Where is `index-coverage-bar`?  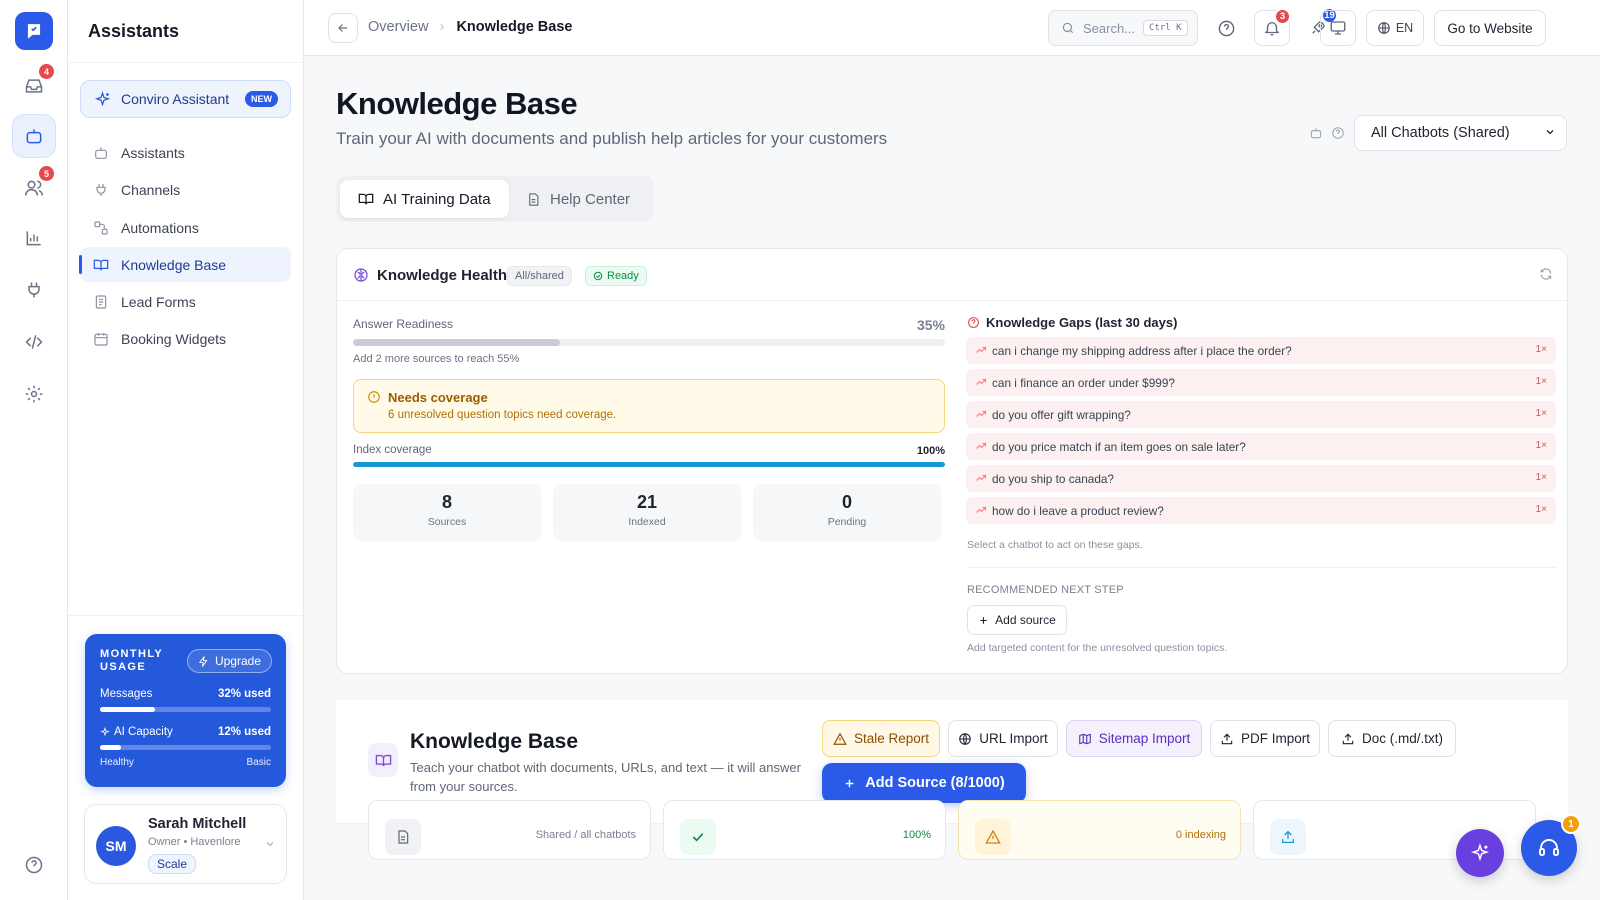
index-coverage-bar is located at coordinates (649, 464).